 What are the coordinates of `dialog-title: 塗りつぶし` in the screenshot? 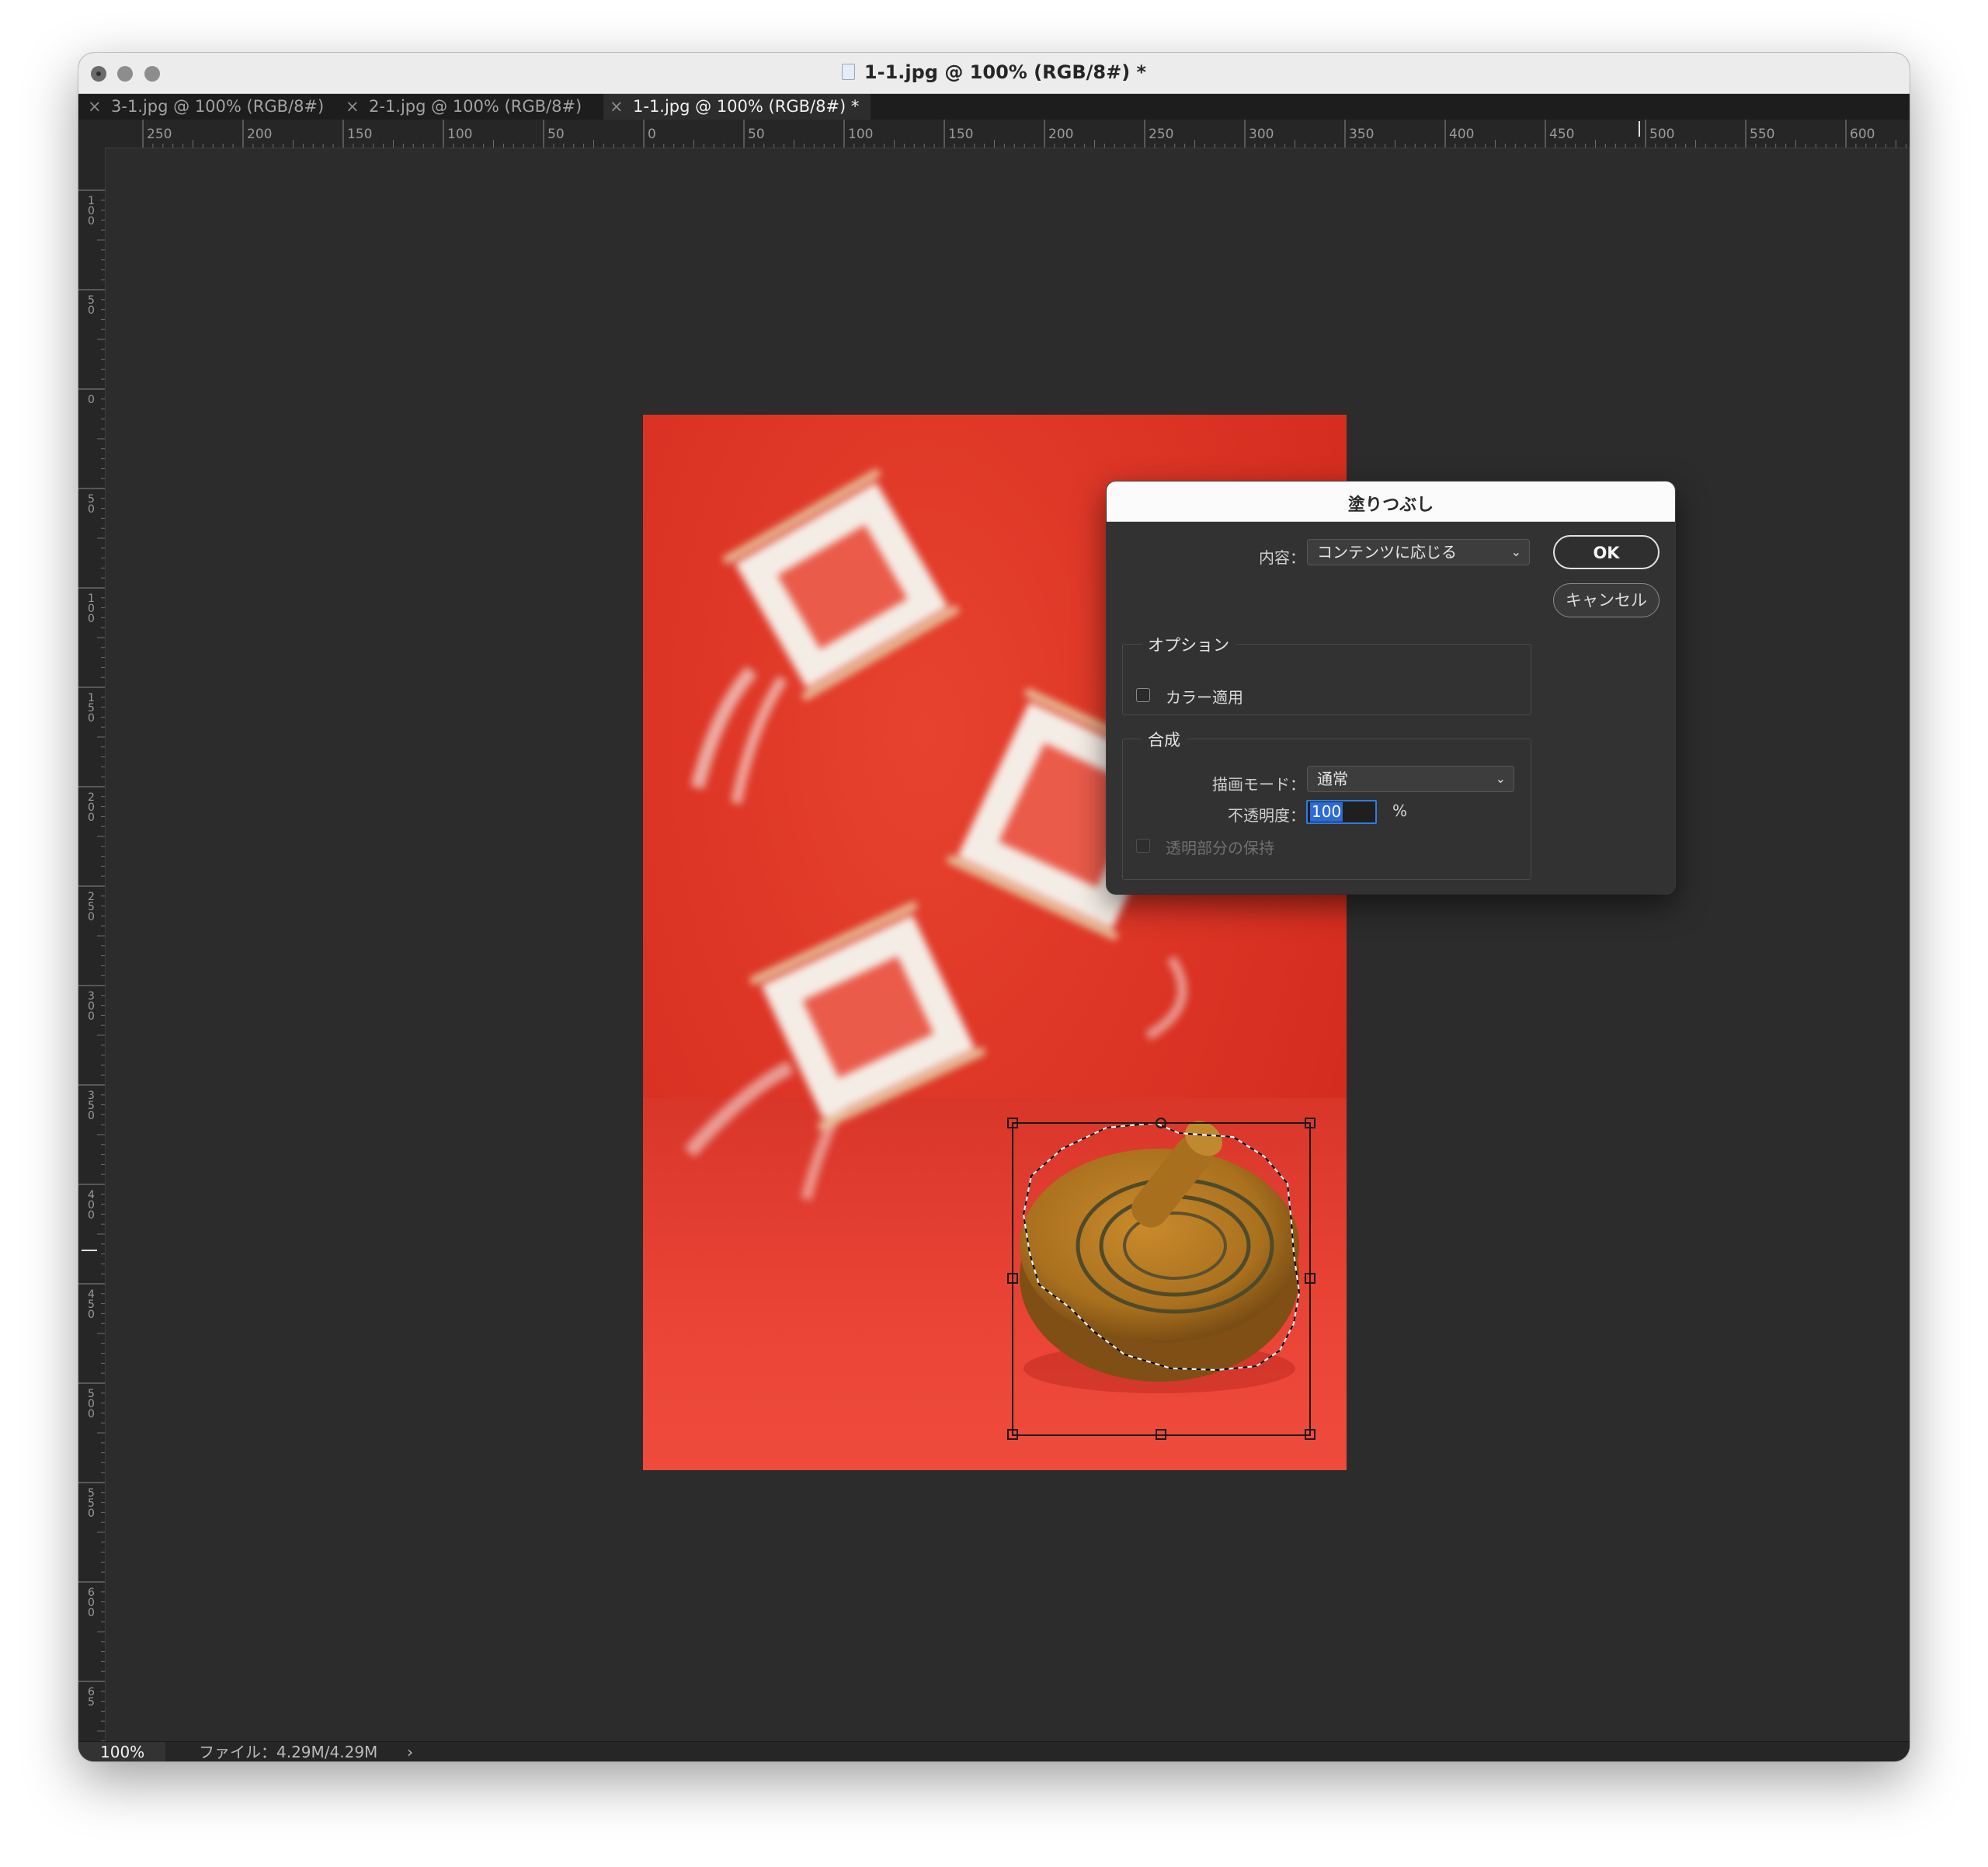 It's located at (1390, 505).